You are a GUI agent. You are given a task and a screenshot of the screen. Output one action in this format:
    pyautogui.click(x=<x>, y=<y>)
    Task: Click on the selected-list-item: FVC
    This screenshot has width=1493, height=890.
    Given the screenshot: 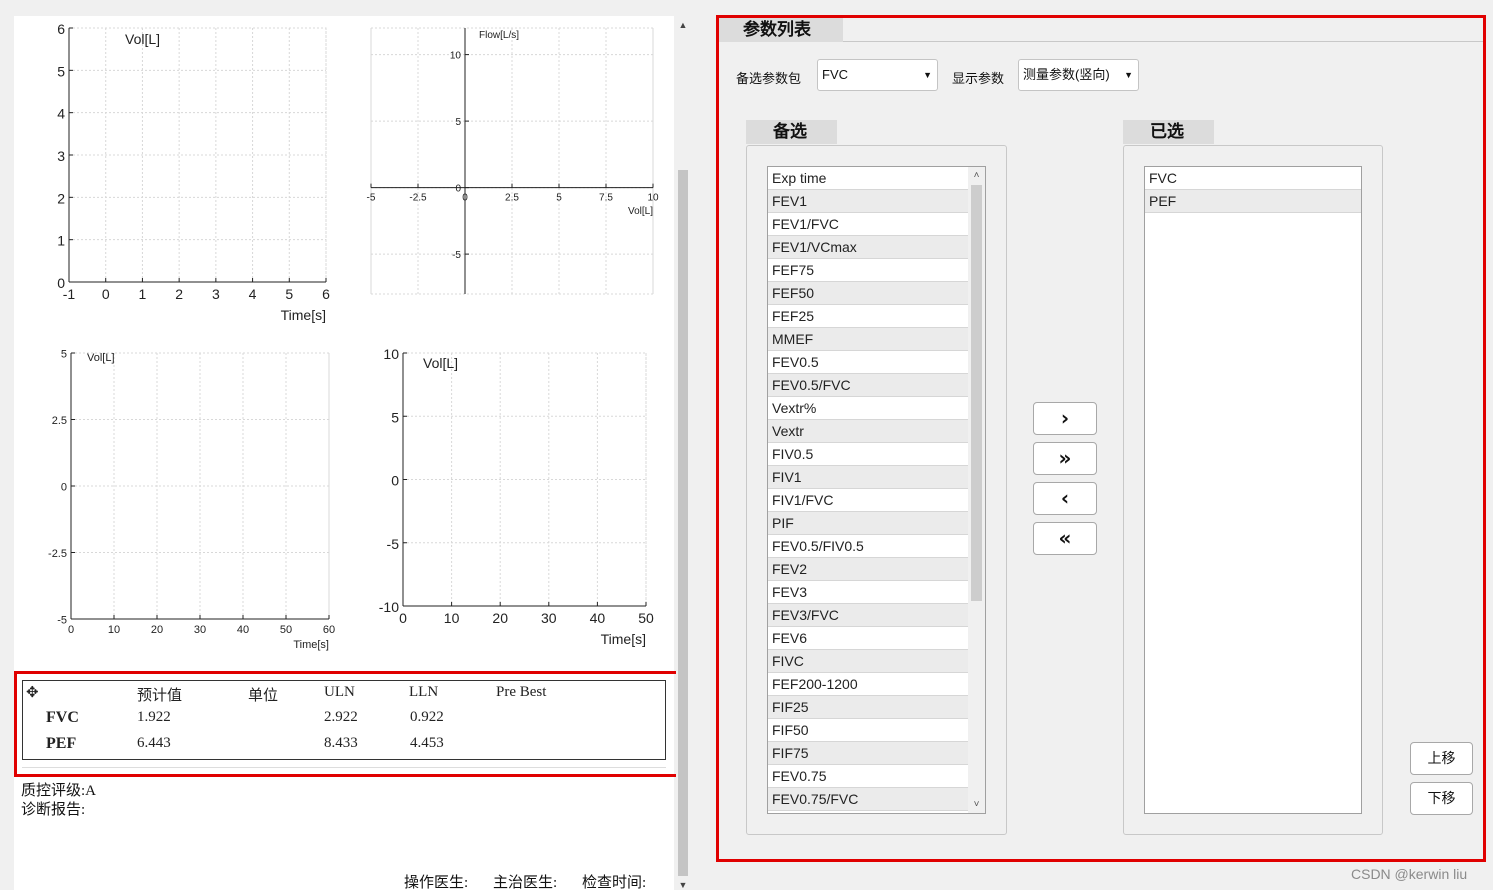 What is the action you would take?
    pyautogui.click(x=1253, y=178)
    